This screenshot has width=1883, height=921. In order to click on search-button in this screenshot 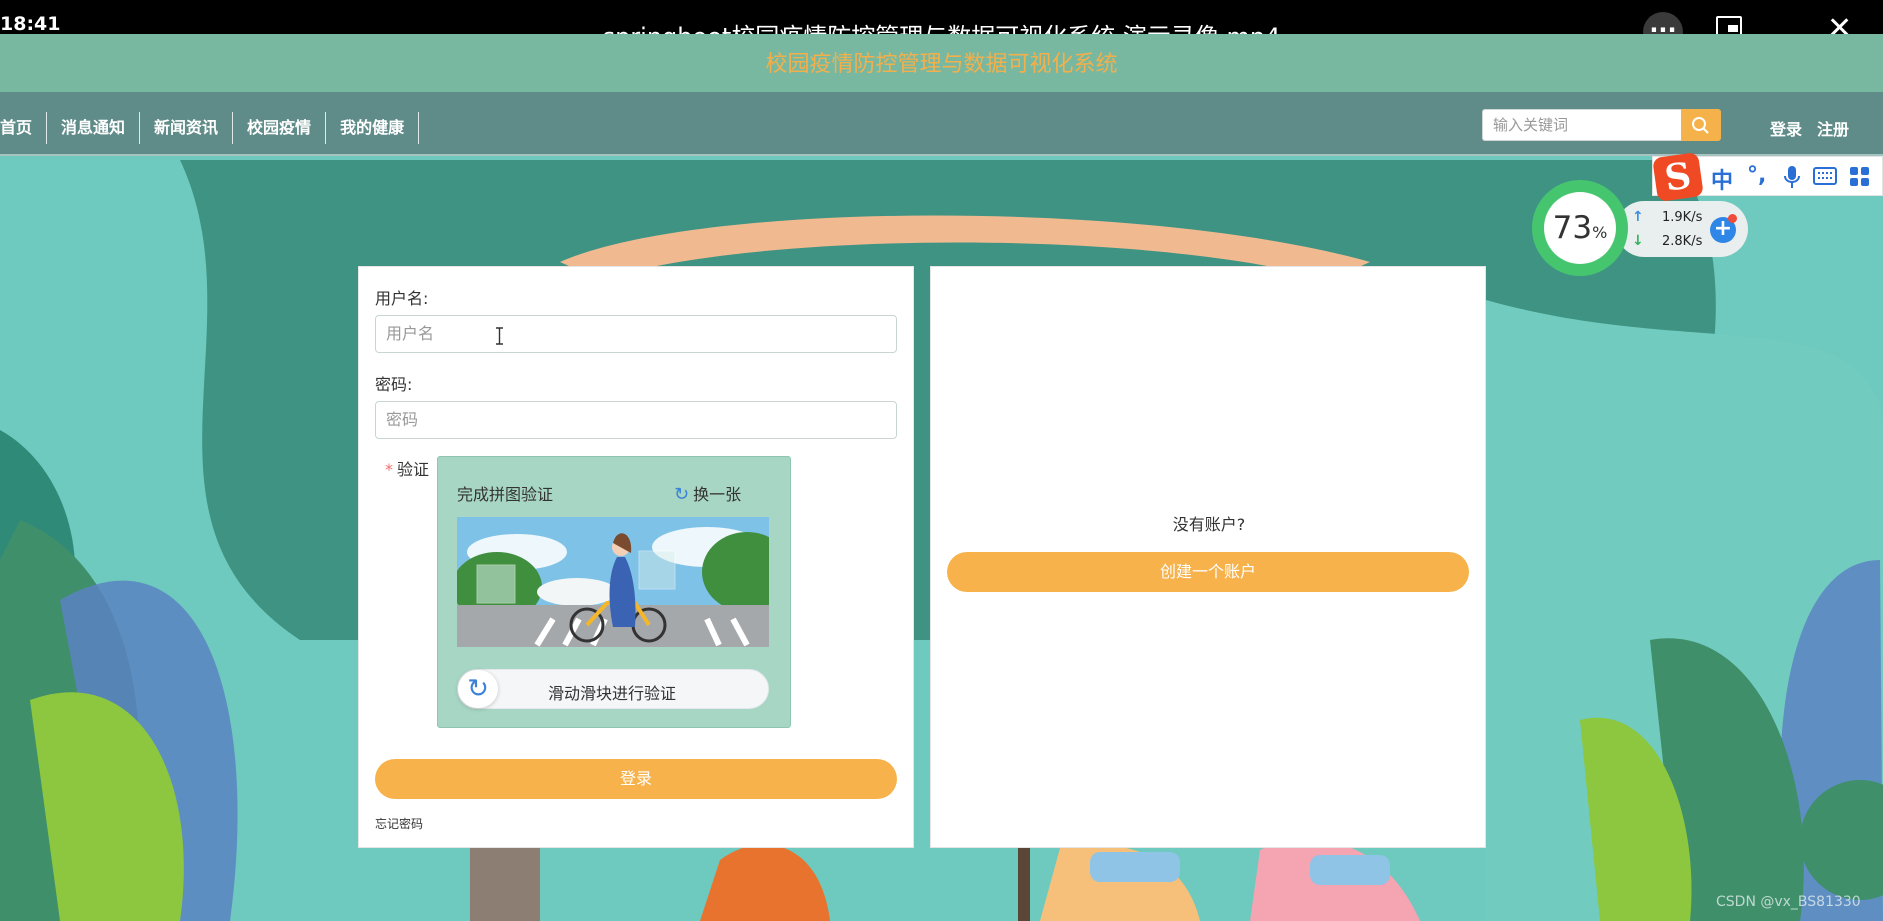, I will do `click(1701, 125)`.